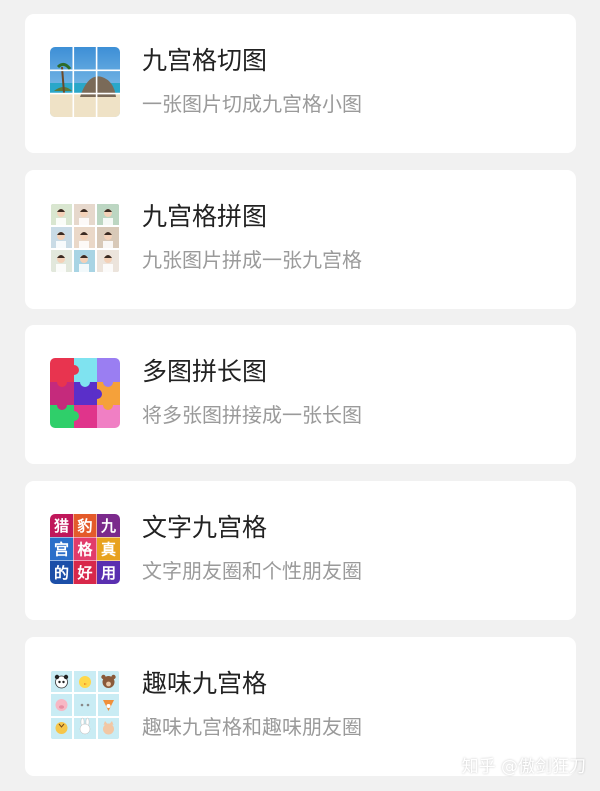 Image resolution: width=600 pixels, height=791 pixels. I want to click on animal-stickers-grid-icon, so click(85, 705).